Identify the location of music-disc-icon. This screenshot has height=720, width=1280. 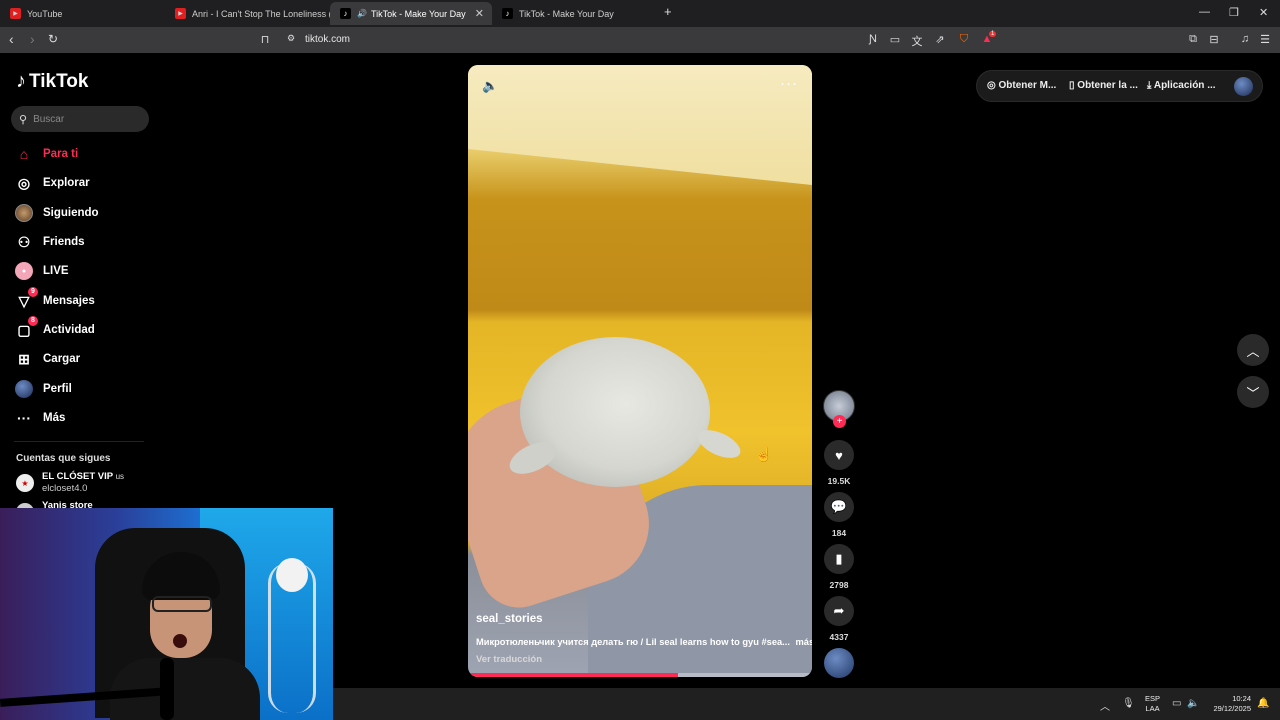
(839, 663).